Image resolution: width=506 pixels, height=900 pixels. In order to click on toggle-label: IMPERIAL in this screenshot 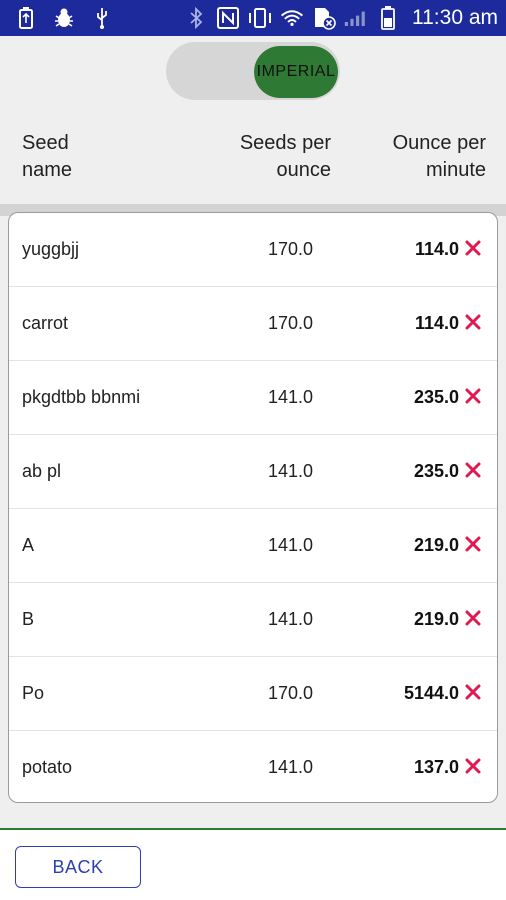, I will do `click(296, 71)`.